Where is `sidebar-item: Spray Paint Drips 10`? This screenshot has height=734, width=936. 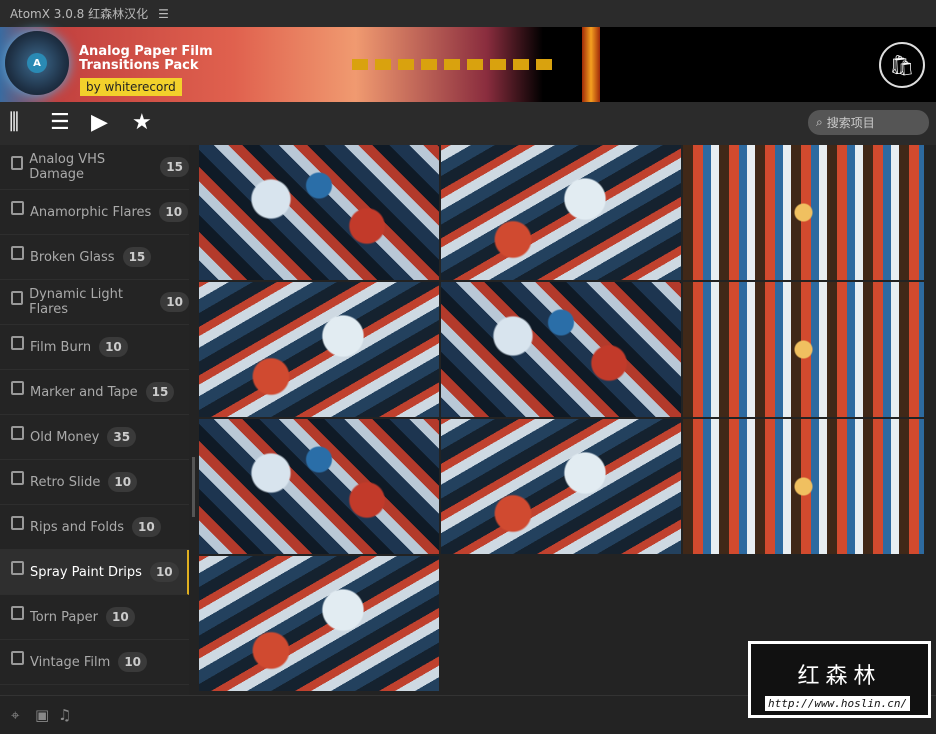
sidebar-item: Spray Paint Drips 10 is located at coordinates (94, 572).